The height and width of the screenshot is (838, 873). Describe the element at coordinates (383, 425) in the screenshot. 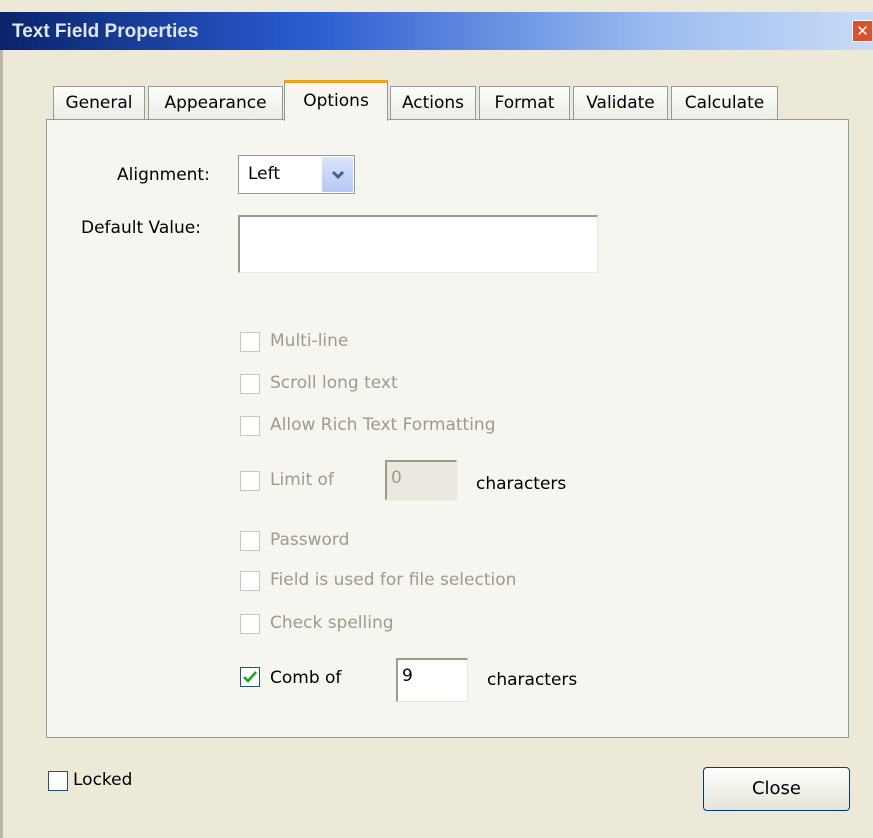

I see `allow-rich-text-label: Allow Rich Text Formatting` at that location.